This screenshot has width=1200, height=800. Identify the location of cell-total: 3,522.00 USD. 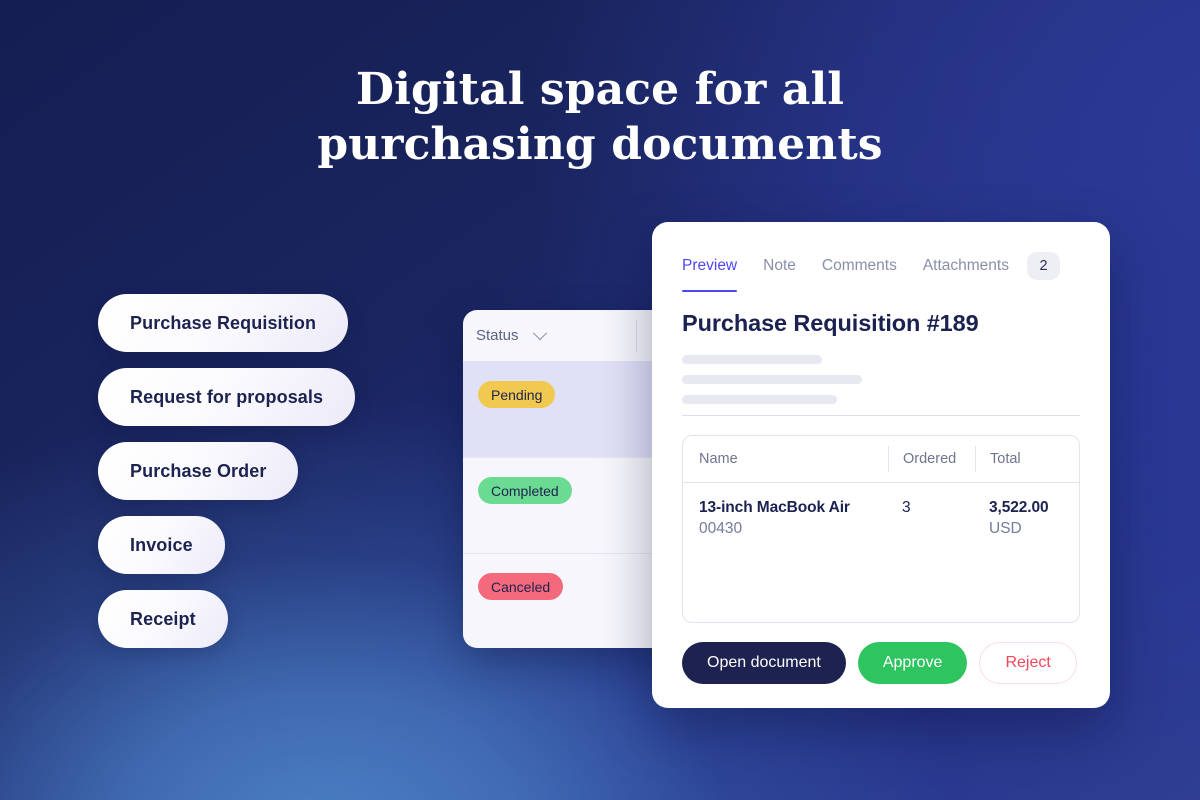
(1027, 518).